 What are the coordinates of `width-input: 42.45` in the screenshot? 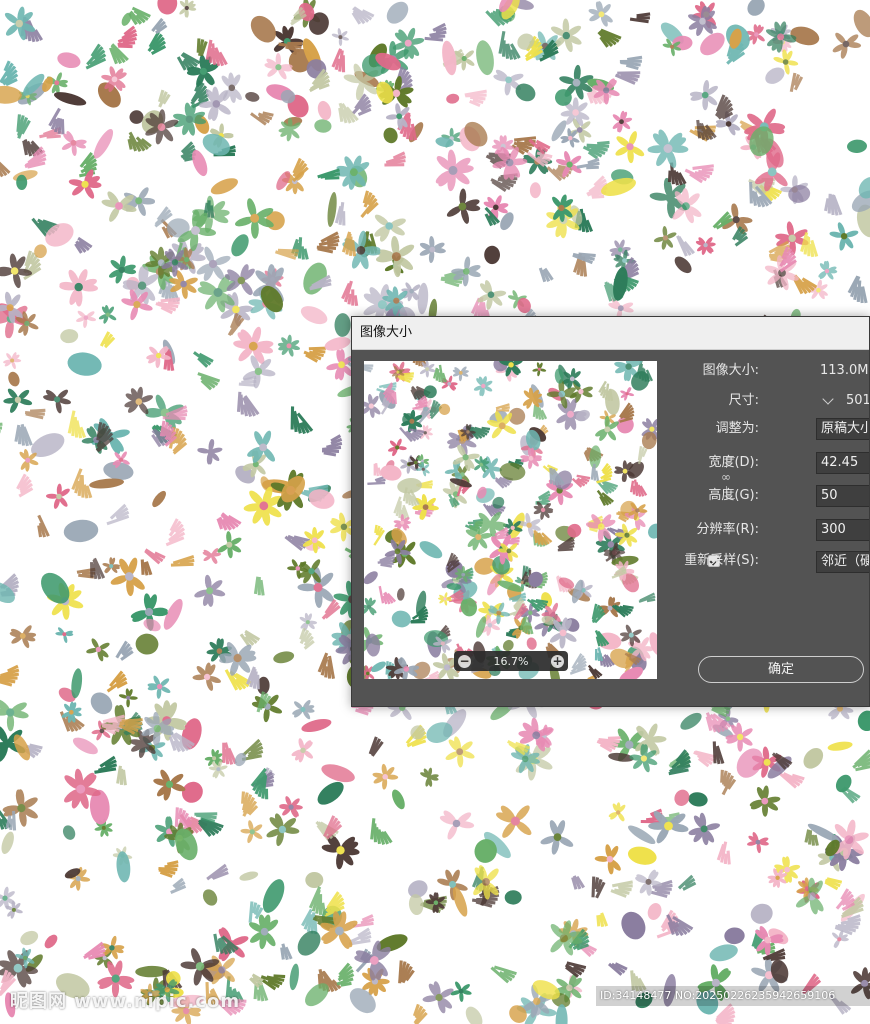 It's located at (842, 463).